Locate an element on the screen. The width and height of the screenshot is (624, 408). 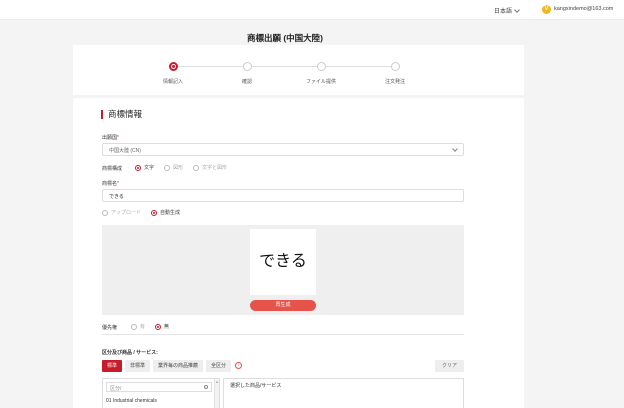
divider is located at coordinates (283, 334).